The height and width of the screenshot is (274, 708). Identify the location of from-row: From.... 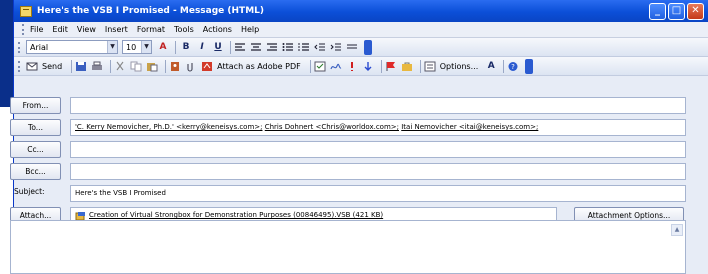
(348, 105).